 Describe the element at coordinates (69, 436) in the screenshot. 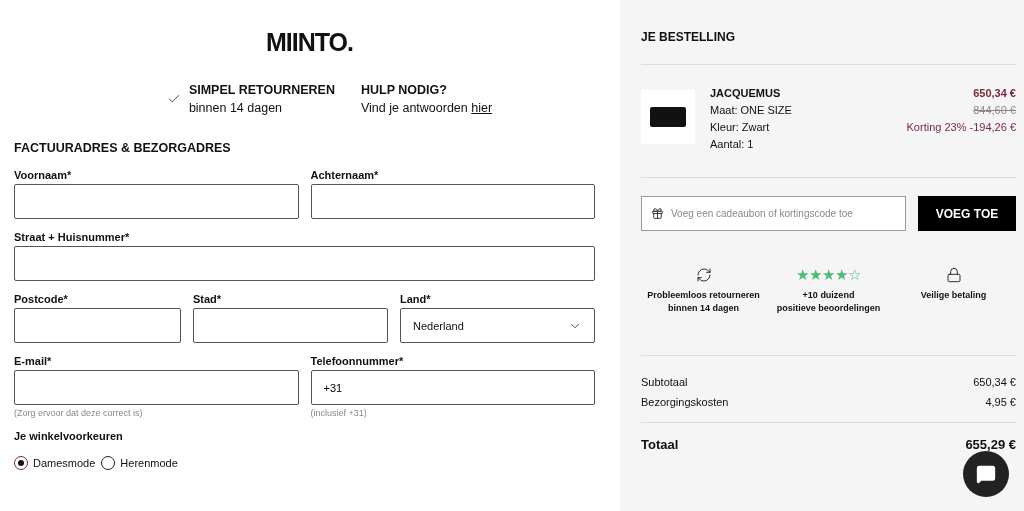

I see `preferences-title: Je winkelvoorkeuren` at that location.